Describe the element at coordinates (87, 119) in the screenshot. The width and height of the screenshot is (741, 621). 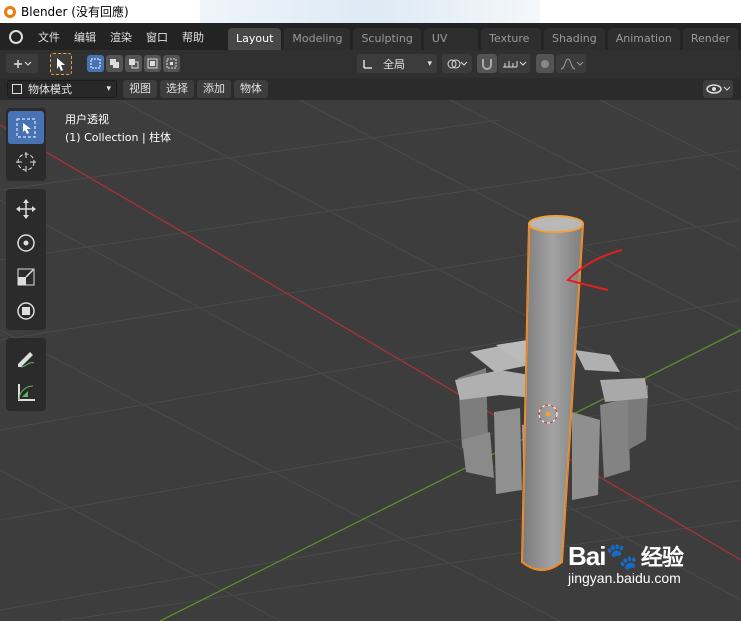
I see `viewport-perspective-label: 用户透视` at that location.